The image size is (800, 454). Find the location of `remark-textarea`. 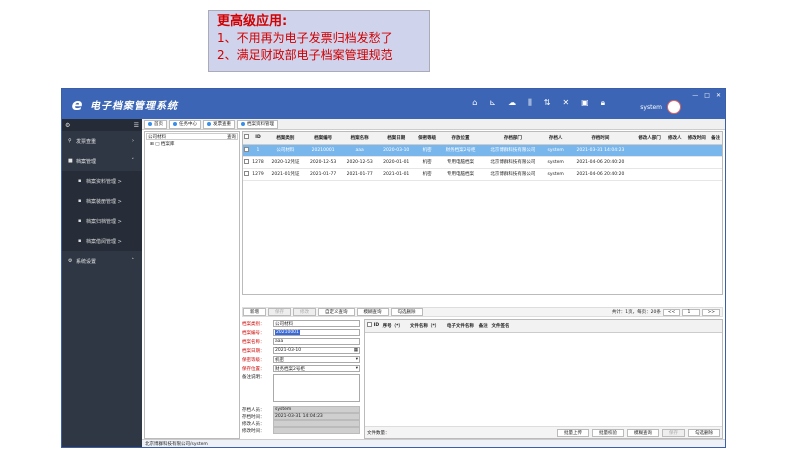

remark-textarea is located at coordinates (316, 388).